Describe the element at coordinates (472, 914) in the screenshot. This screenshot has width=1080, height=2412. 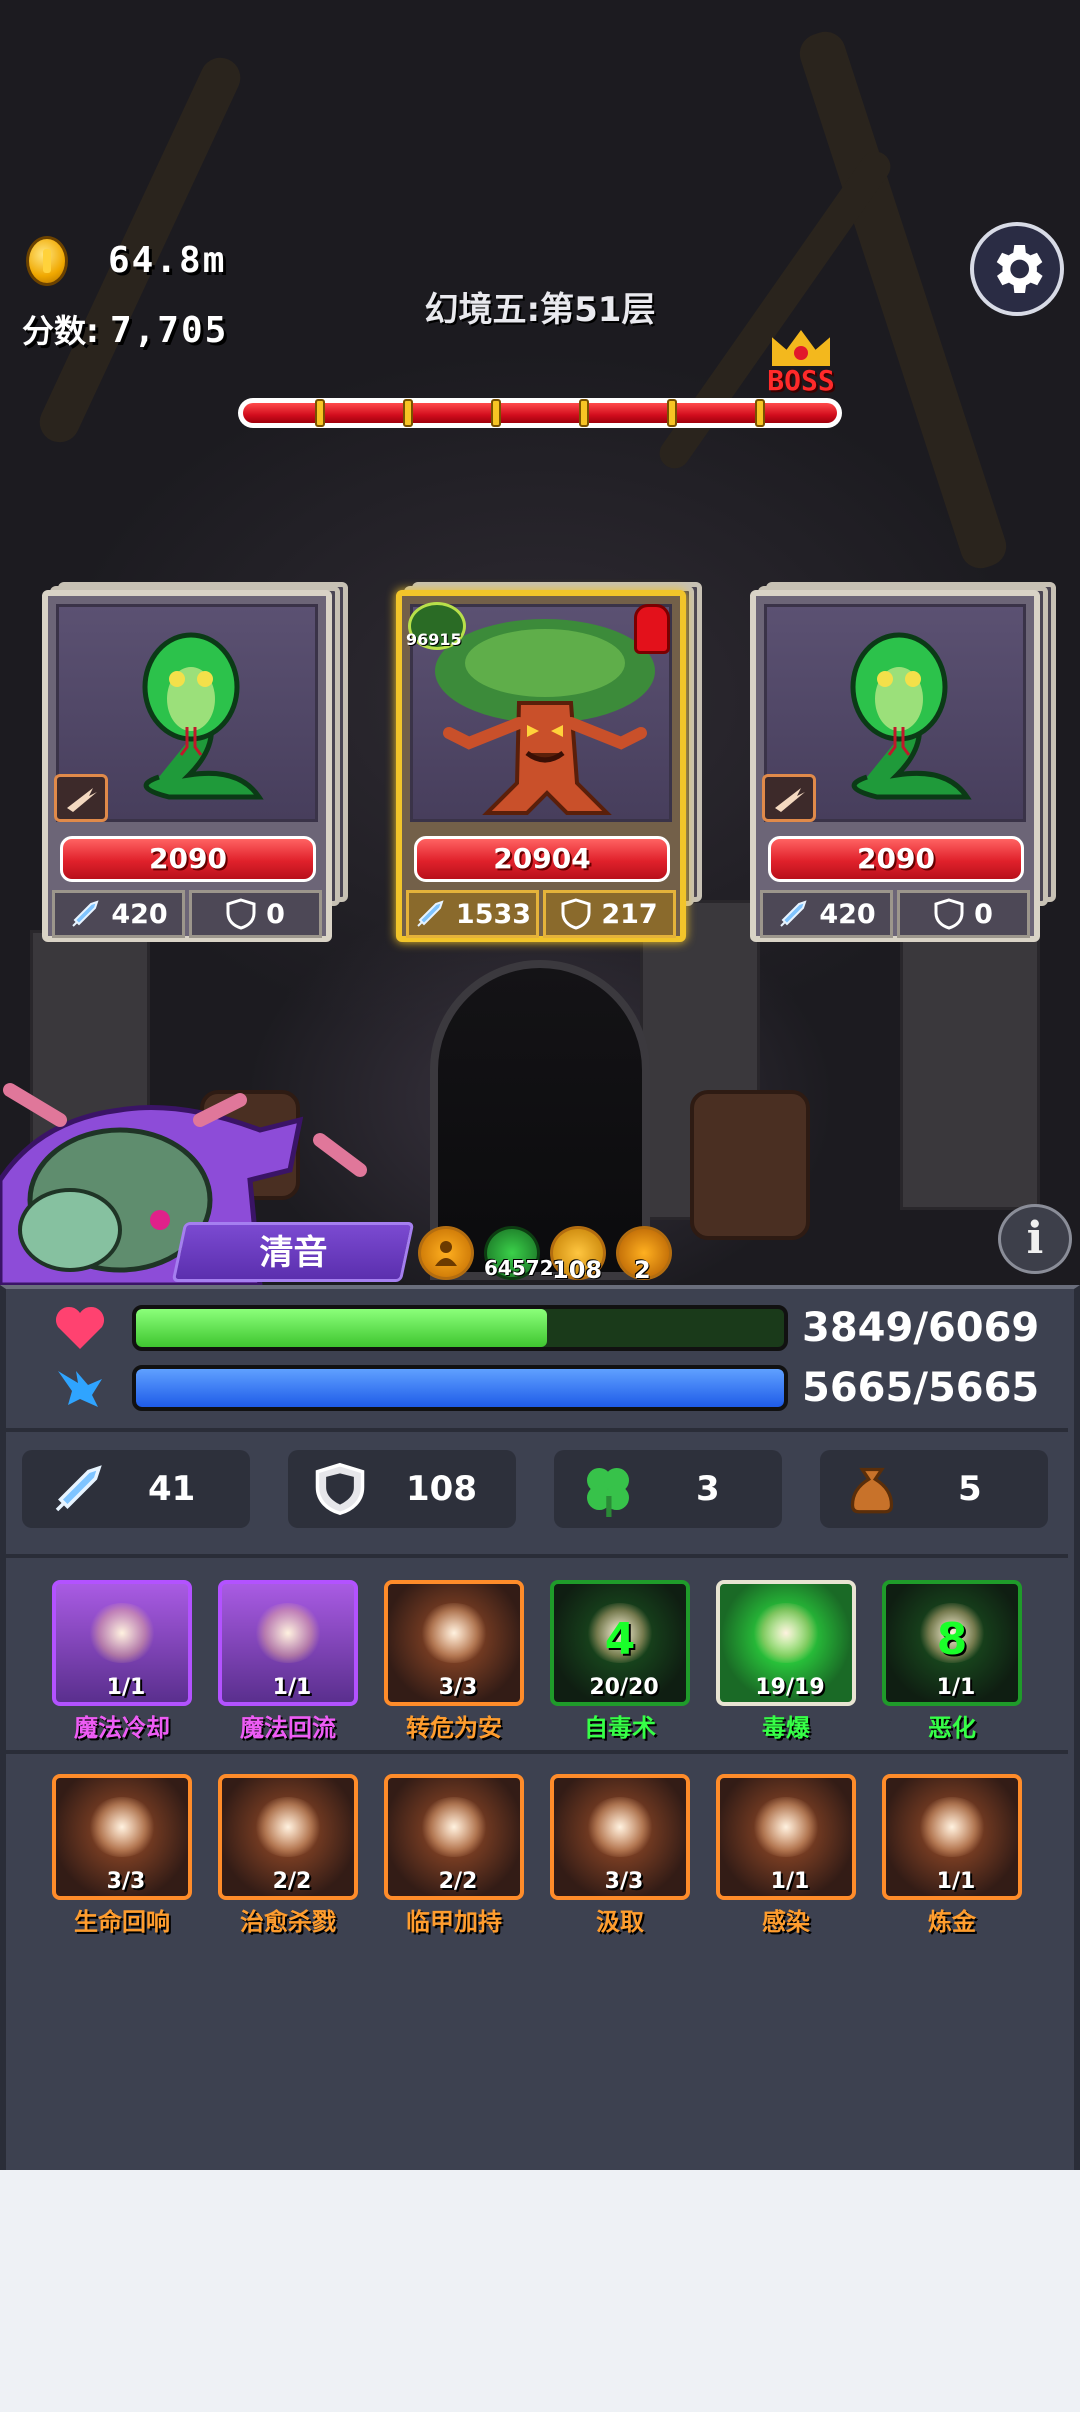
I see `enemy-attack: 1533` at that location.